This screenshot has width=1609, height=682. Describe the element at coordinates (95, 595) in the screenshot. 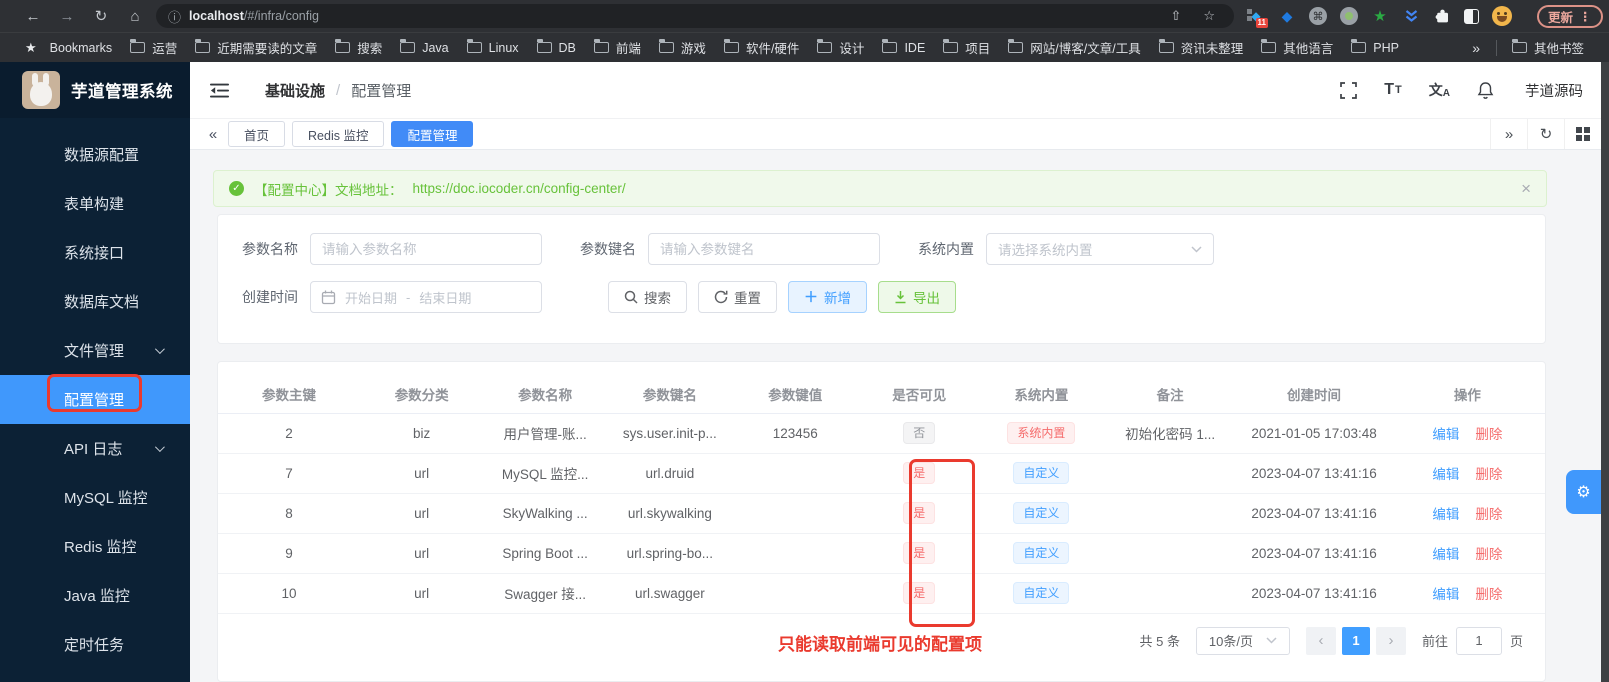

I see `sidebar-item: Java 监控` at that location.